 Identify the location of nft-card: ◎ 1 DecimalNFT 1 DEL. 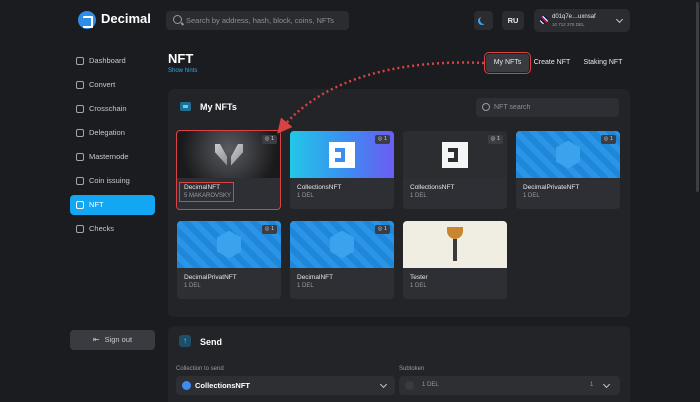
(342, 260).